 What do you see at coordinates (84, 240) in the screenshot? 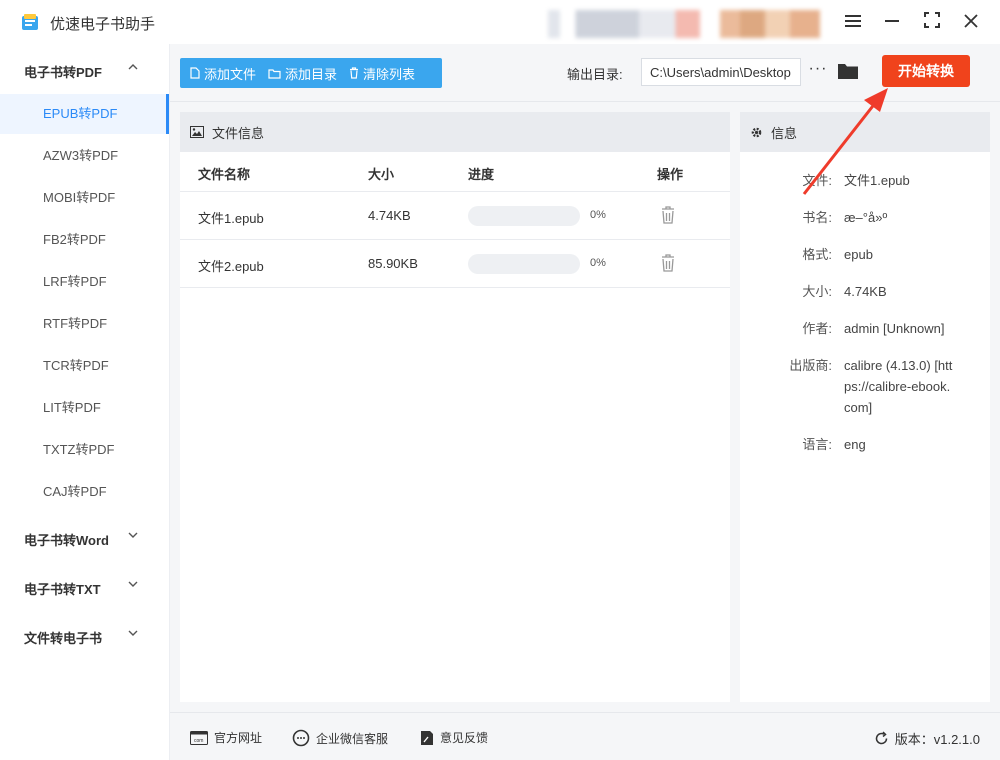
I see `sidebar-item-fb2-to-pdf: FB2转PDF` at bounding box center [84, 240].